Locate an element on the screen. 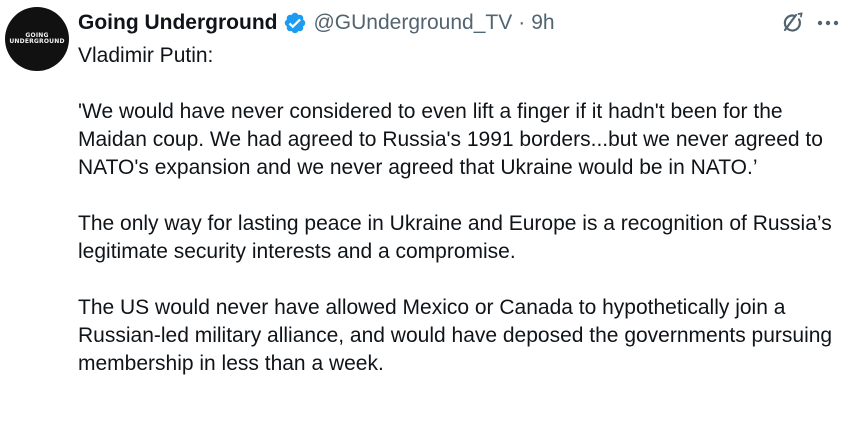 The height and width of the screenshot is (441, 859). timestamp: 9h is located at coordinates (542, 23).